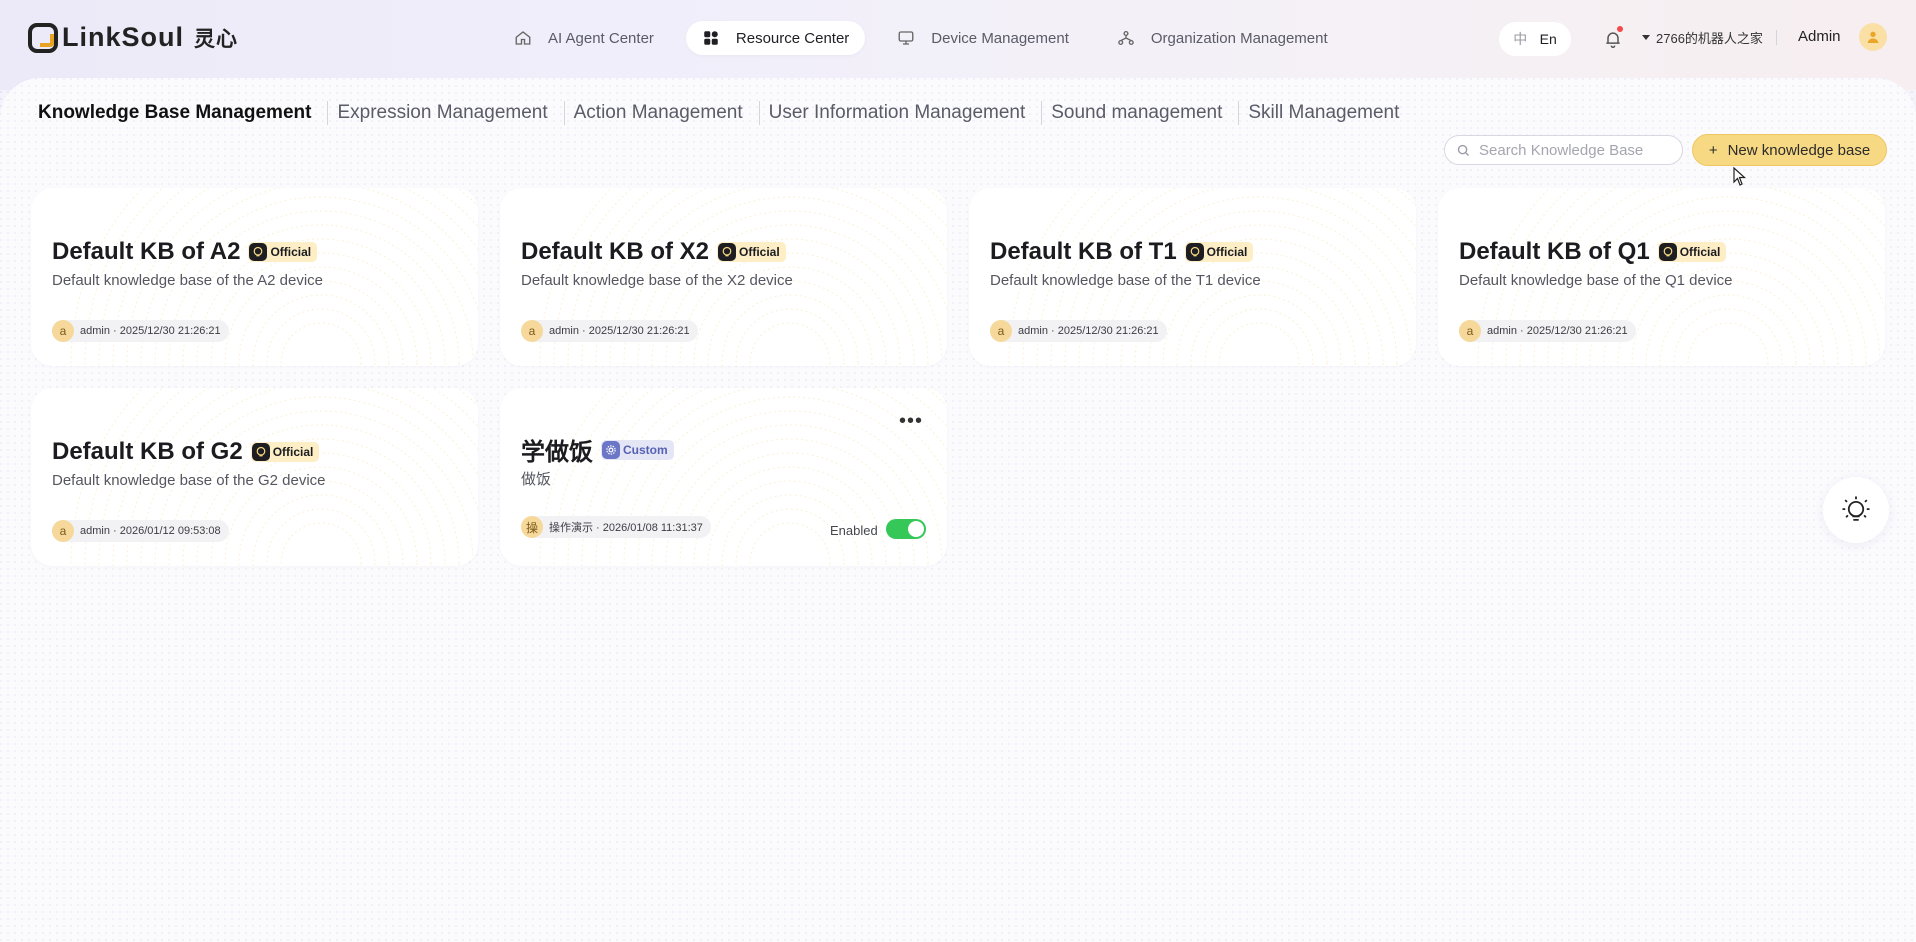  What do you see at coordinates (1574, 150) in the screenshot?
I see `search-input` at bounding box center [1574, 150].